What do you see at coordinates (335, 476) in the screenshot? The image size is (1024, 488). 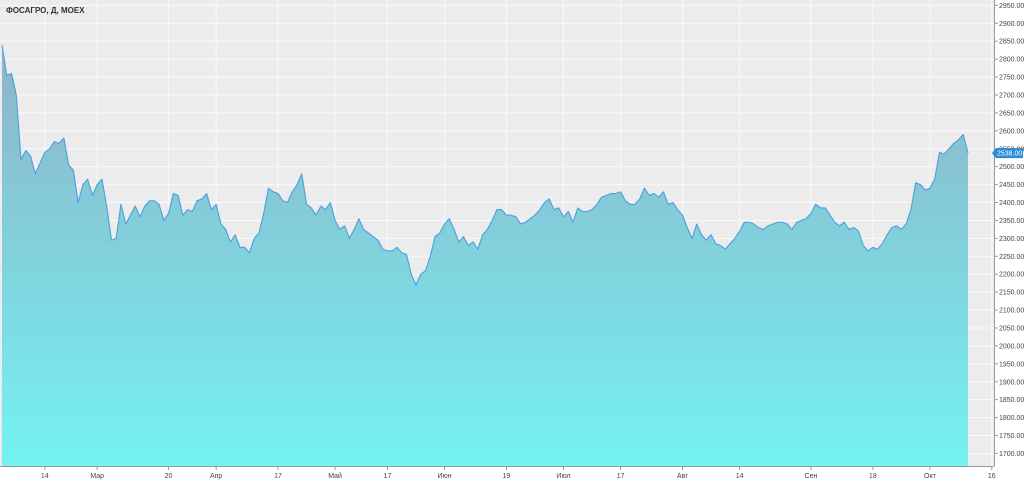 I see `x-tick-label: Май` at bounding box center [335, 476].